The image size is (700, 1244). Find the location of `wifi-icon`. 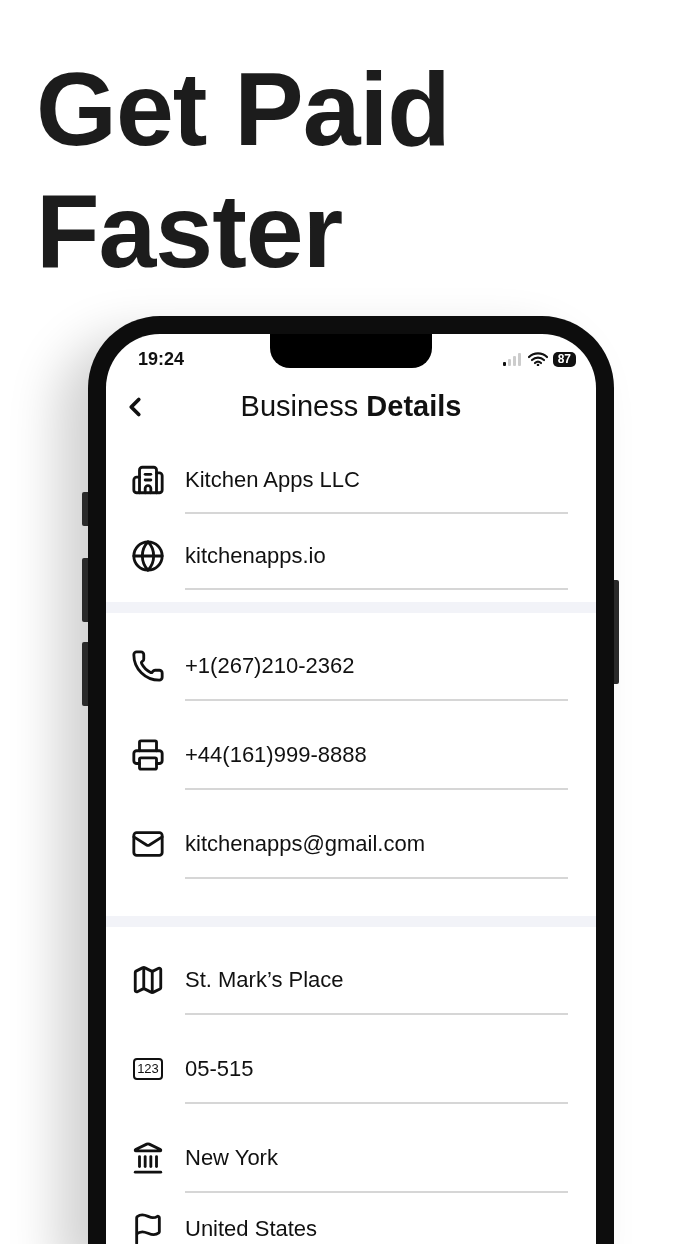

wifi-icon is located at coordinates (537, 359).